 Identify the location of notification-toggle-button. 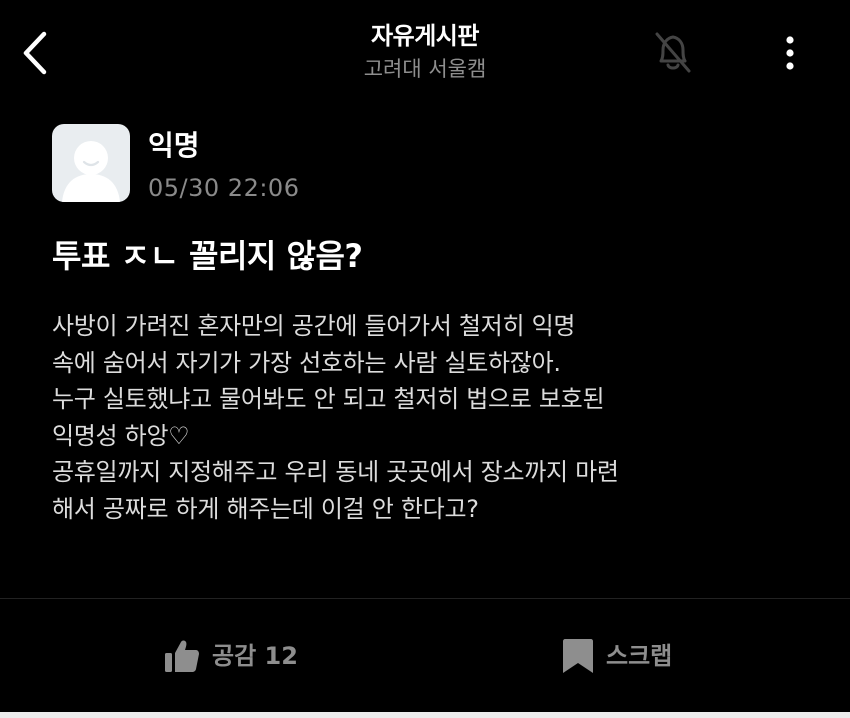
(673, 52).